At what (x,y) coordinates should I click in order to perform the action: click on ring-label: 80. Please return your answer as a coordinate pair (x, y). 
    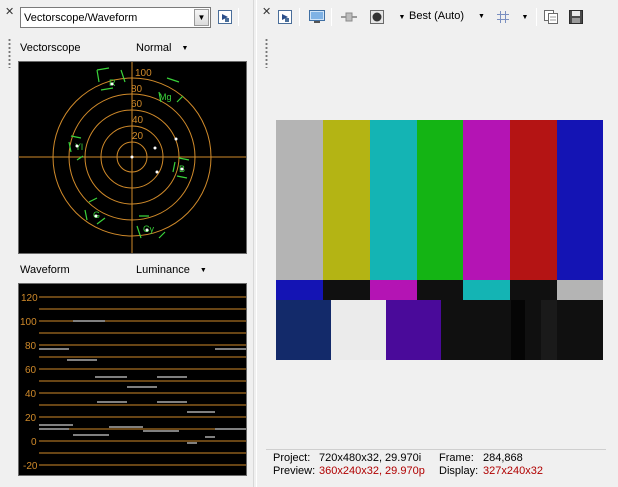
    Looking at the image, I should click on (137, 89).